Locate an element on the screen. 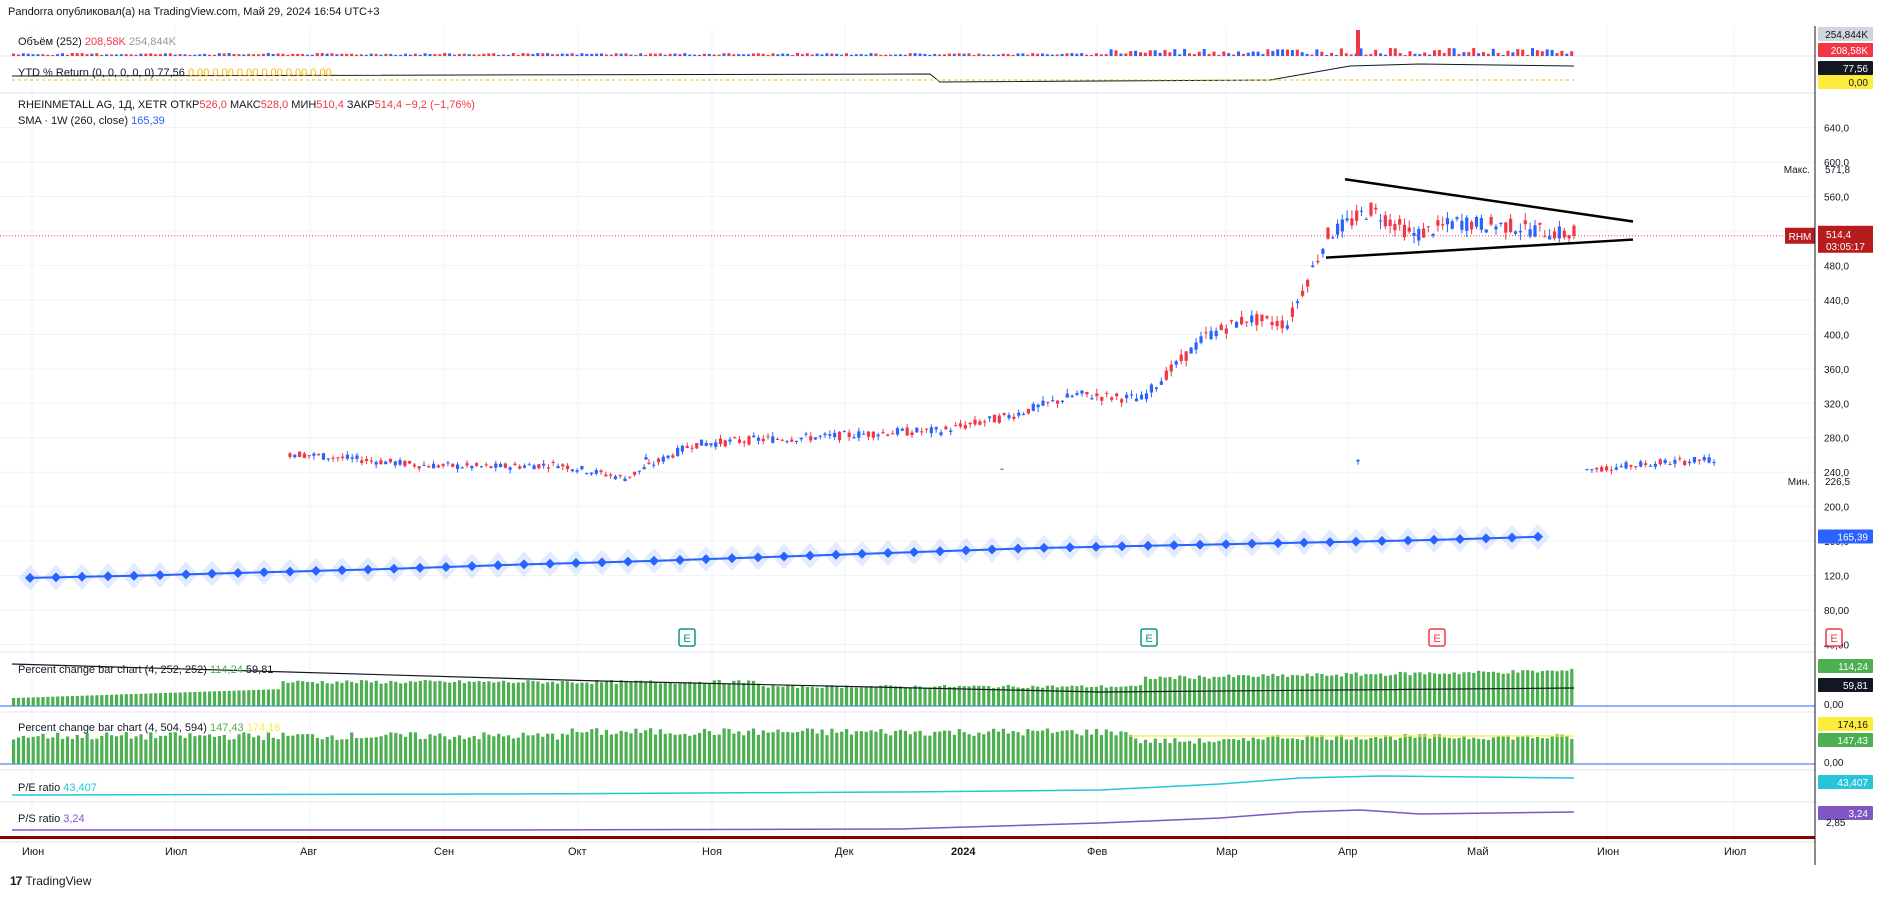 The image size is (1891, 901). x-tick-label: Июн is located at coordinates (33, 852).